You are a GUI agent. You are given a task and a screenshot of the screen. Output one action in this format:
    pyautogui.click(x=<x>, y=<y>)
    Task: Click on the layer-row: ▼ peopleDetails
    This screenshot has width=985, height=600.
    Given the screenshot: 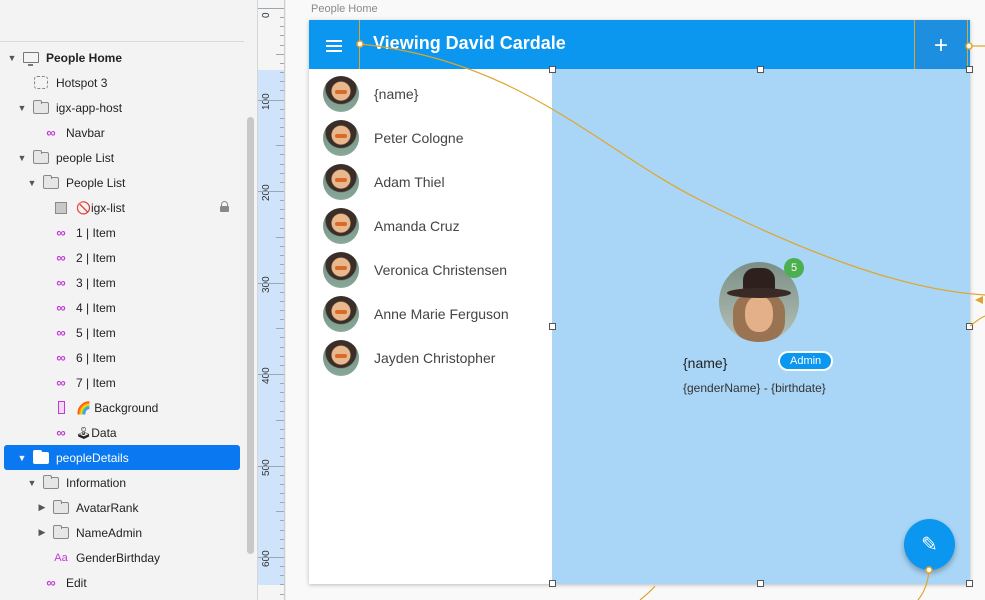 What is the action you would take?
    pyautogui.click(x=122, y=457)
    